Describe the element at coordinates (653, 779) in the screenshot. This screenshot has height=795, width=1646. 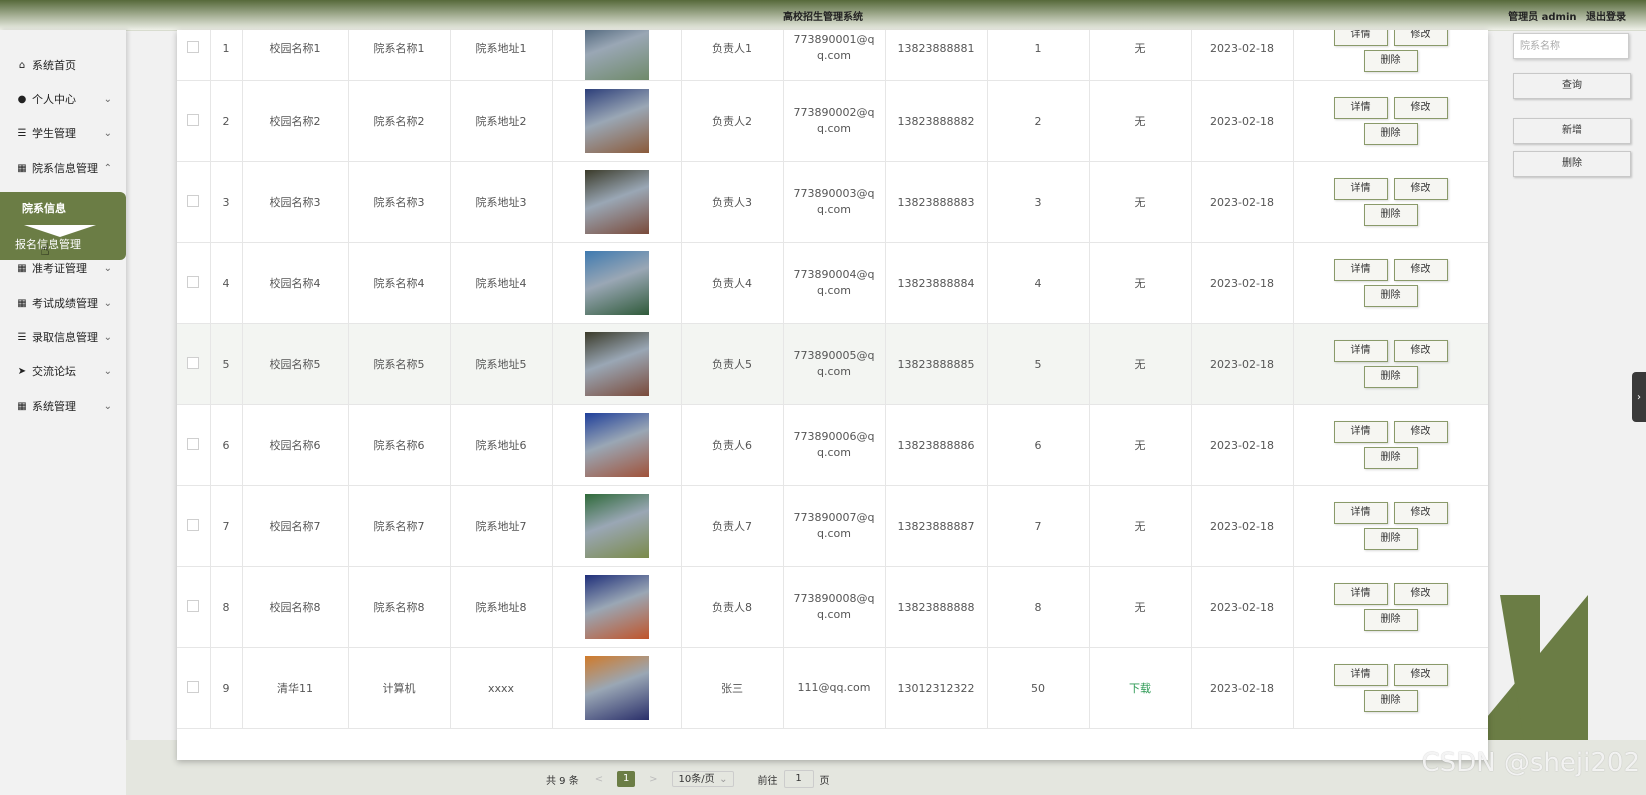
I see `next-page-button: >` at that location.